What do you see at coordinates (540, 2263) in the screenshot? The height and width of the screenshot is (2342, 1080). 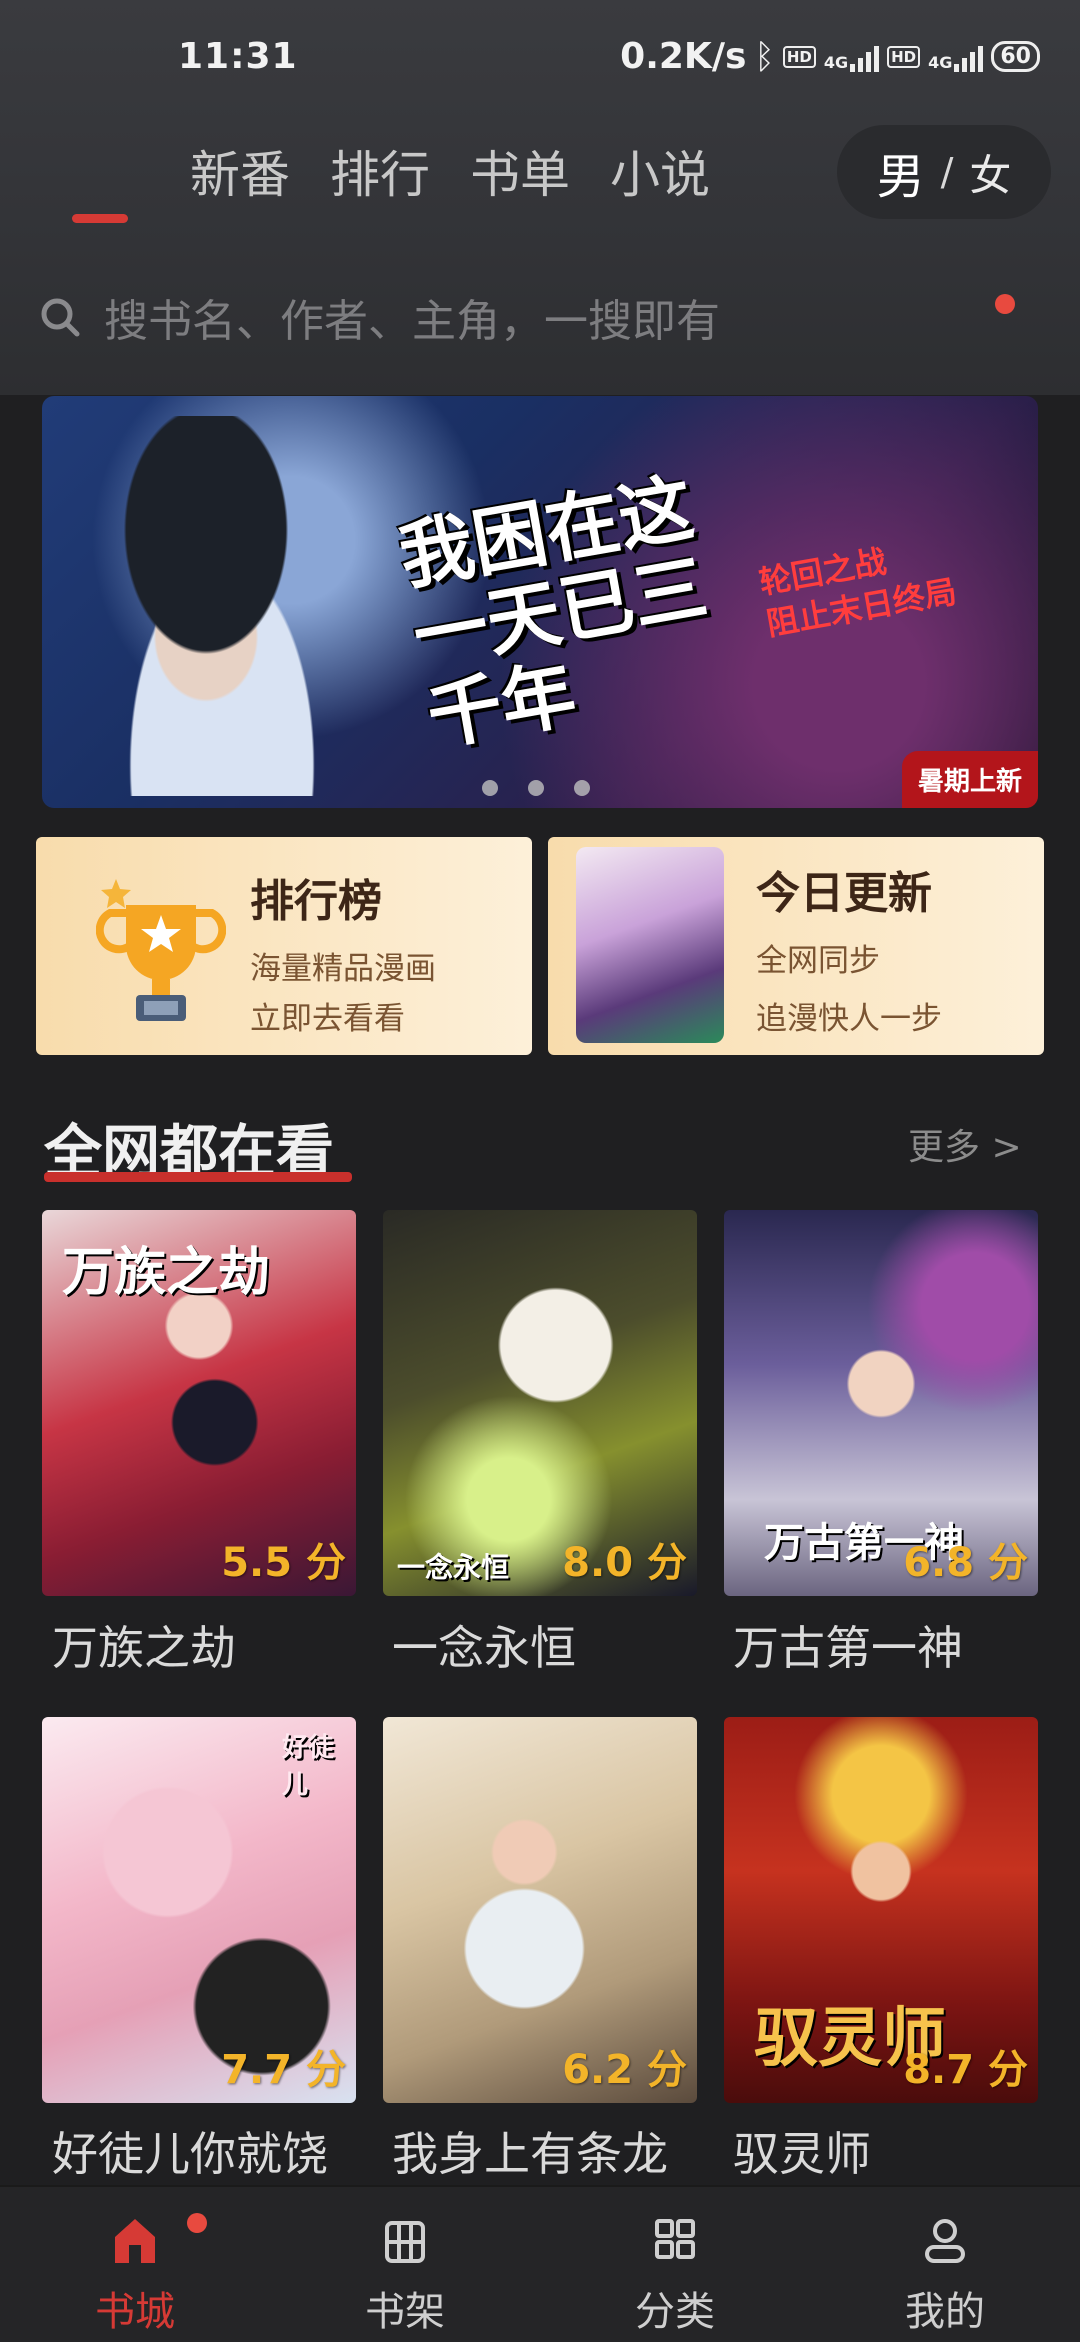 I see `bottom-nav: 书城 书架 分类 我的` at bounding box center [540, 2263].